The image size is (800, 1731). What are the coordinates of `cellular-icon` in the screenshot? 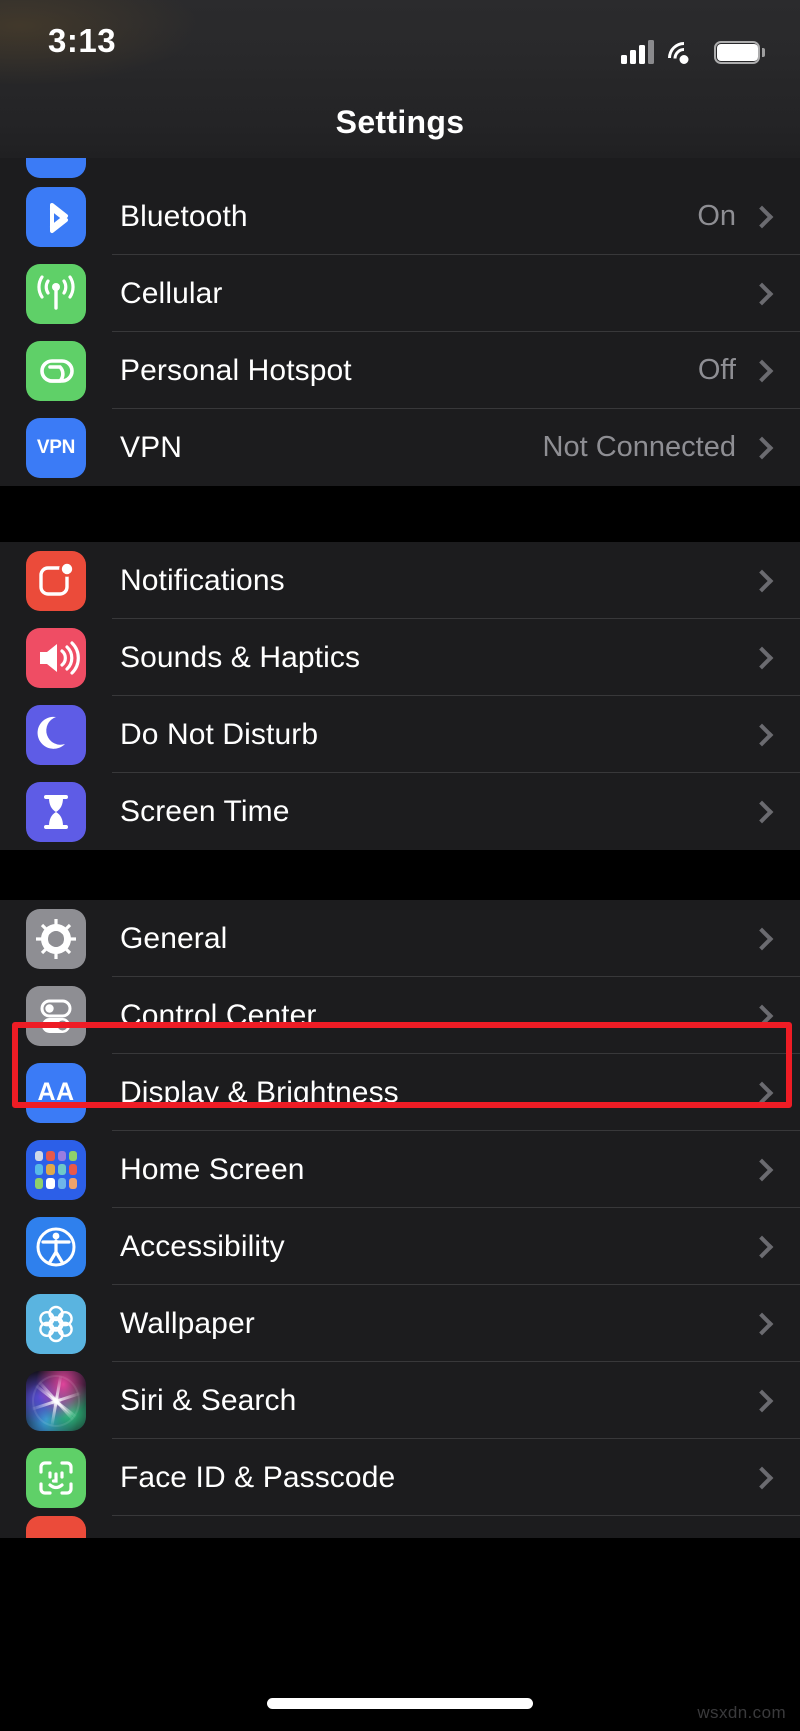 It's located at (56, 293).